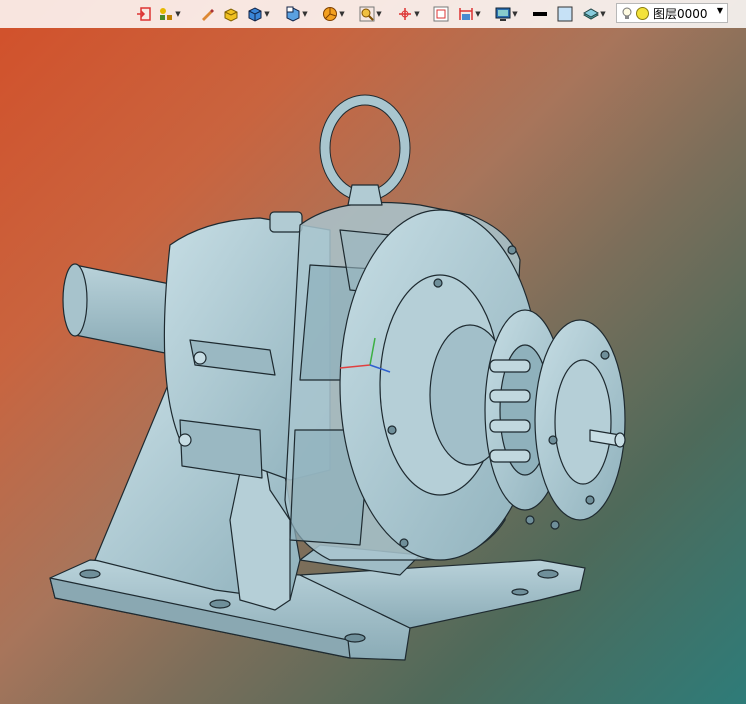 The height and width of the screenshot is (704, 746). I want to click on tree-icon, so click(166, 14).